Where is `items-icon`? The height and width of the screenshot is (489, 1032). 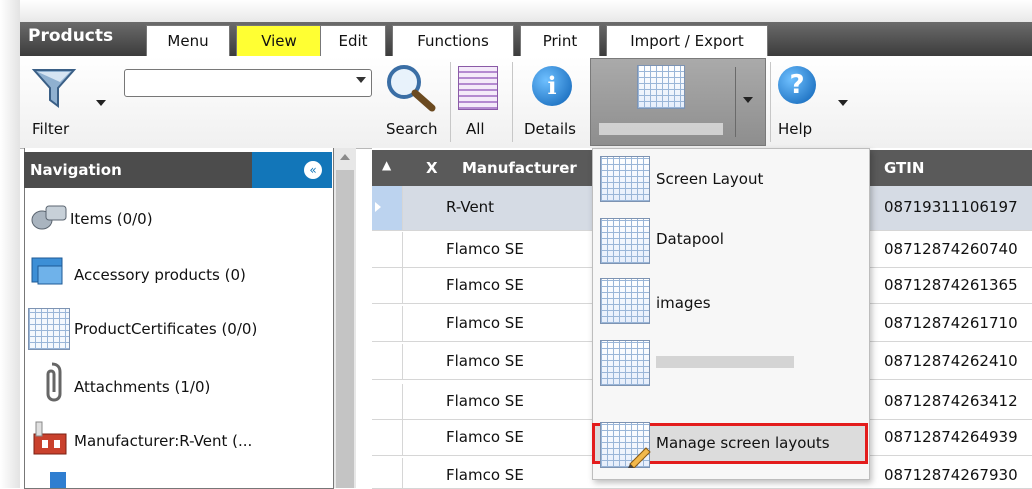
items-icon is located at coordinates (49, 217).